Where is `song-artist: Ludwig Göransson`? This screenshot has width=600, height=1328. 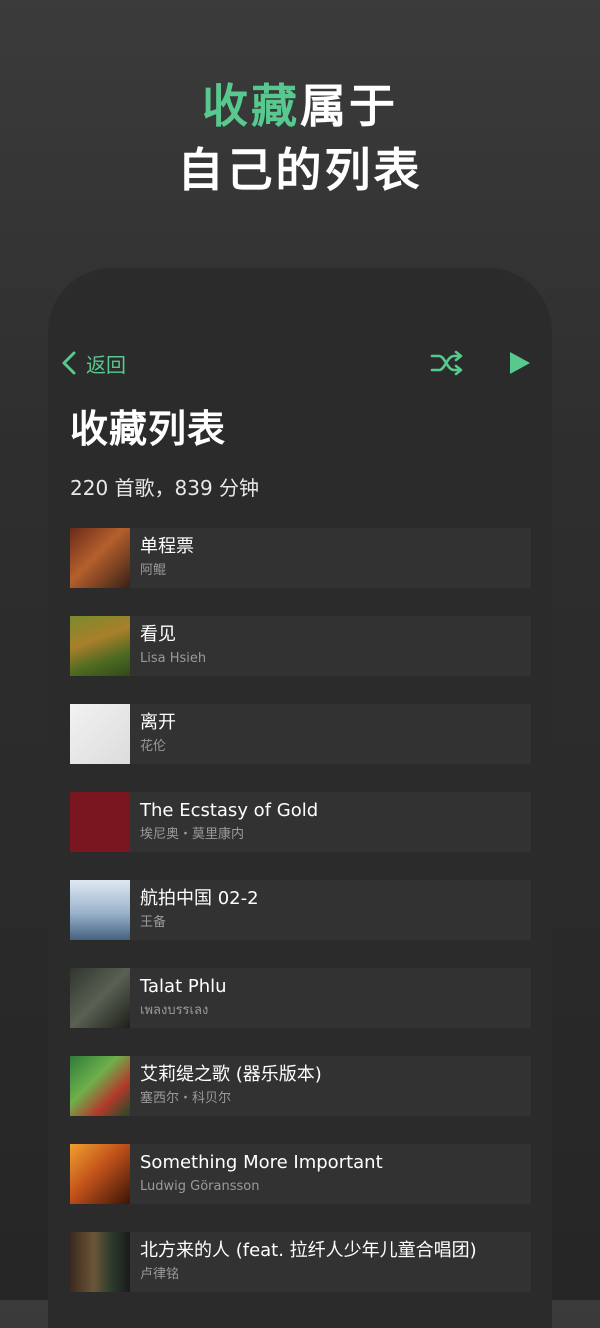
song-artist: Ludwig Göransson is located at coordinates (200, 1186).